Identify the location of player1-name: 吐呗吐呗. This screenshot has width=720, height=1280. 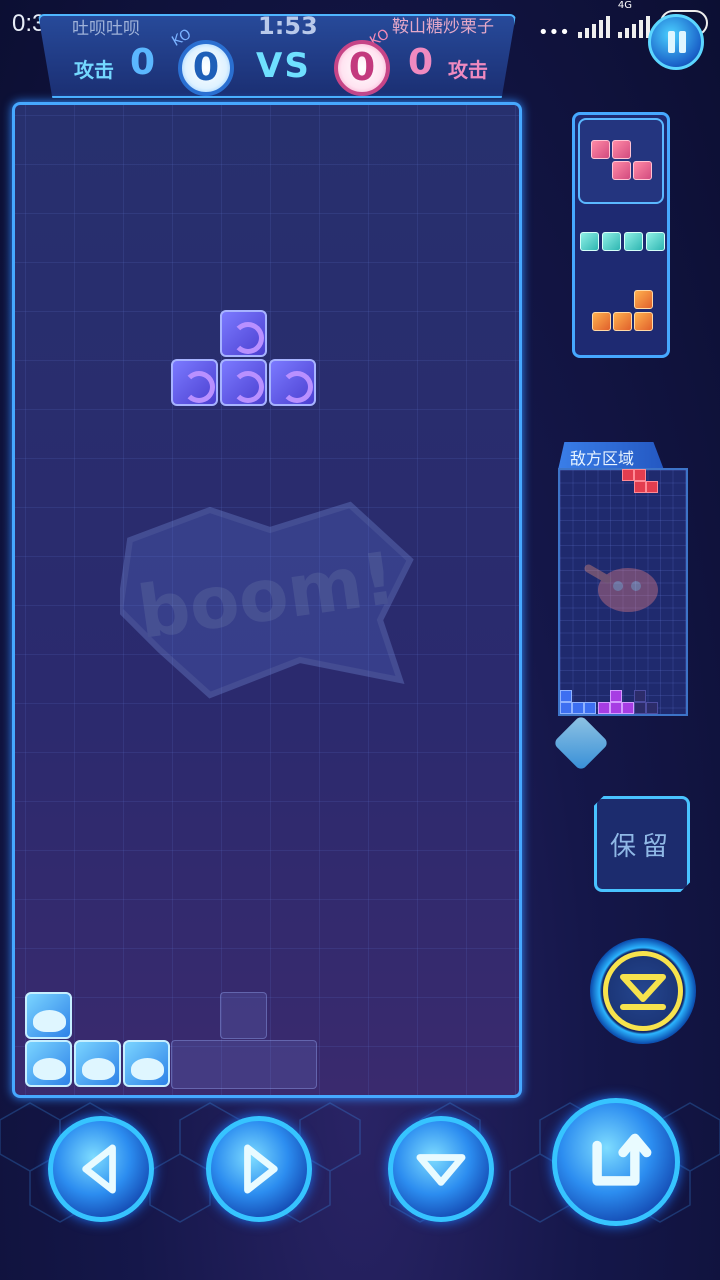
(106, 29).